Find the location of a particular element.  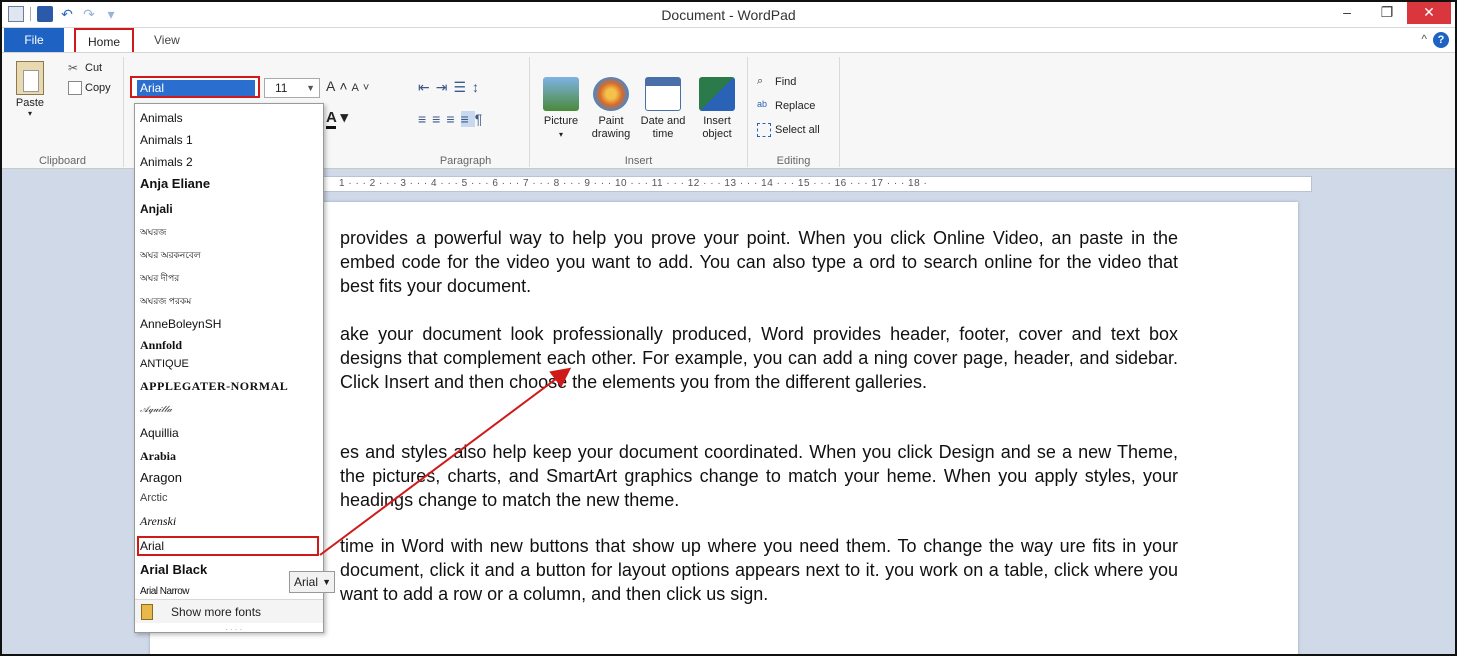

font-option: APPLEGATER-NORMAL is located at coordinates (214, 386).